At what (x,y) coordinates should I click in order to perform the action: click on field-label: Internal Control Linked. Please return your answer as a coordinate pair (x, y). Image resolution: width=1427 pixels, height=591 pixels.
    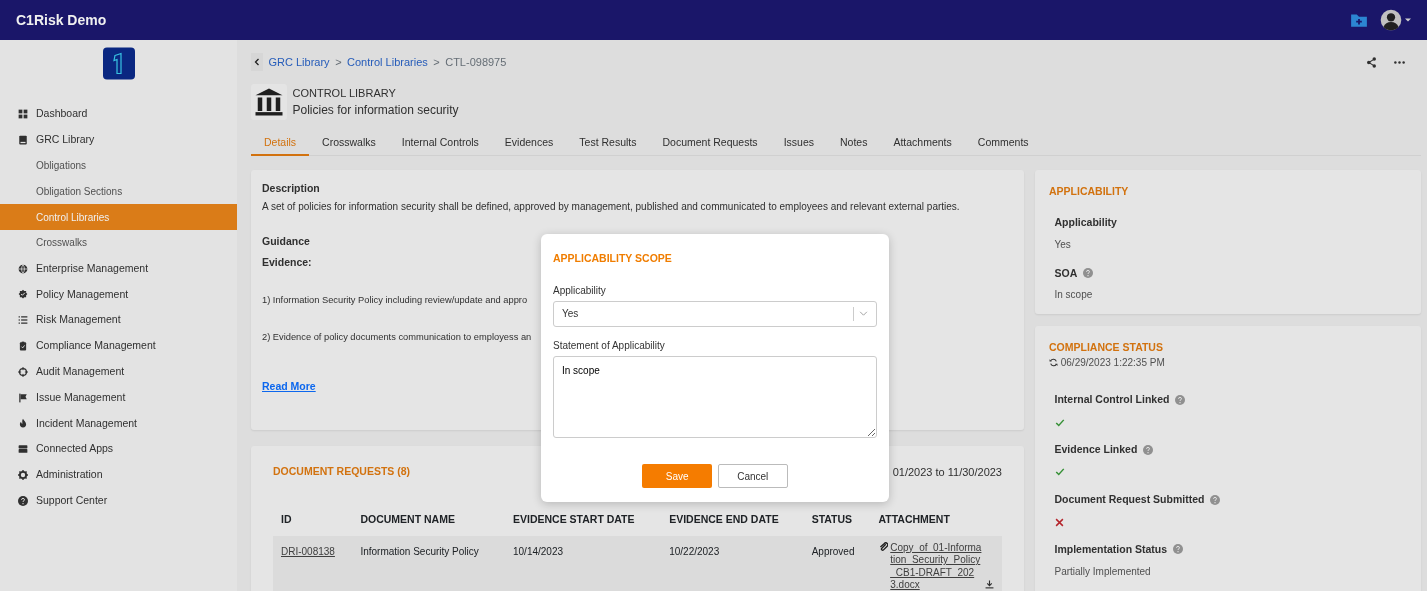
    Looking at the image, I should click on (1112, 400).